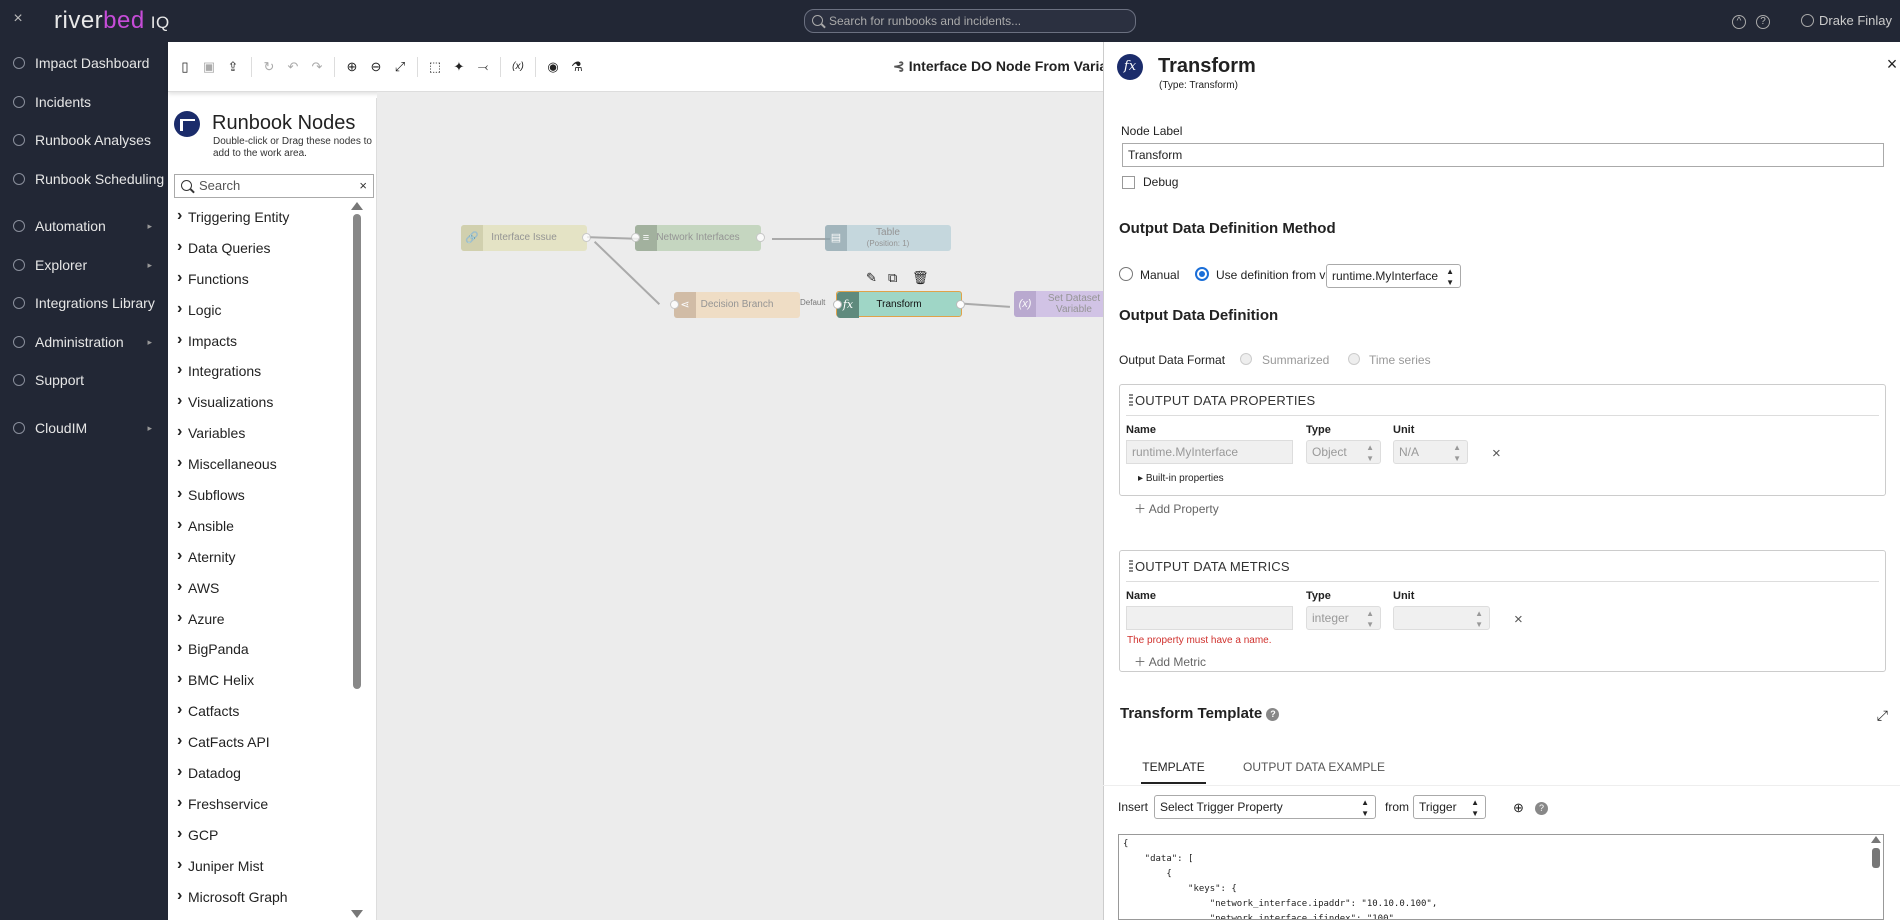 Image resolution: width=1900 pixels, height=920 pixels. Describe the element at coordinates (1739, 22) in the screenshot. I see `graduation-cap-icon: ^` at that location.